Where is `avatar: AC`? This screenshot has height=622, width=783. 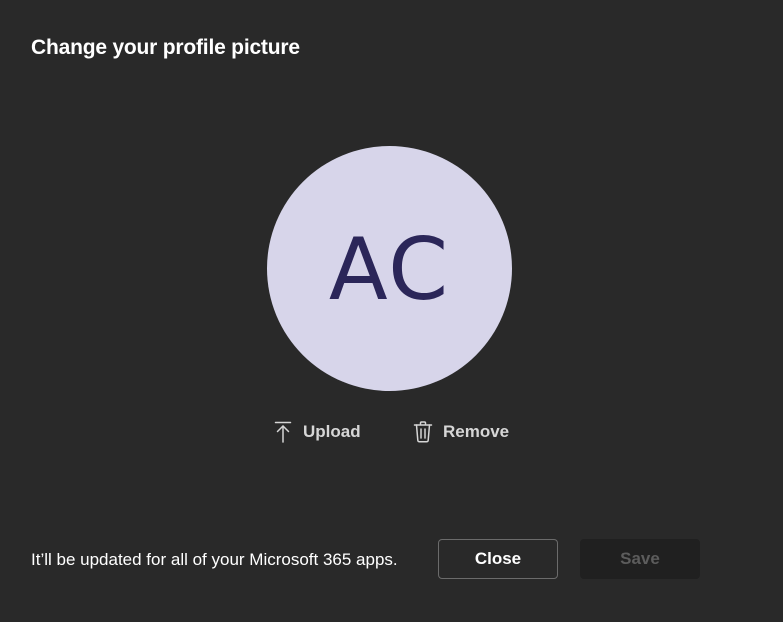
avatar: AC is located at coordinates (389, 268).